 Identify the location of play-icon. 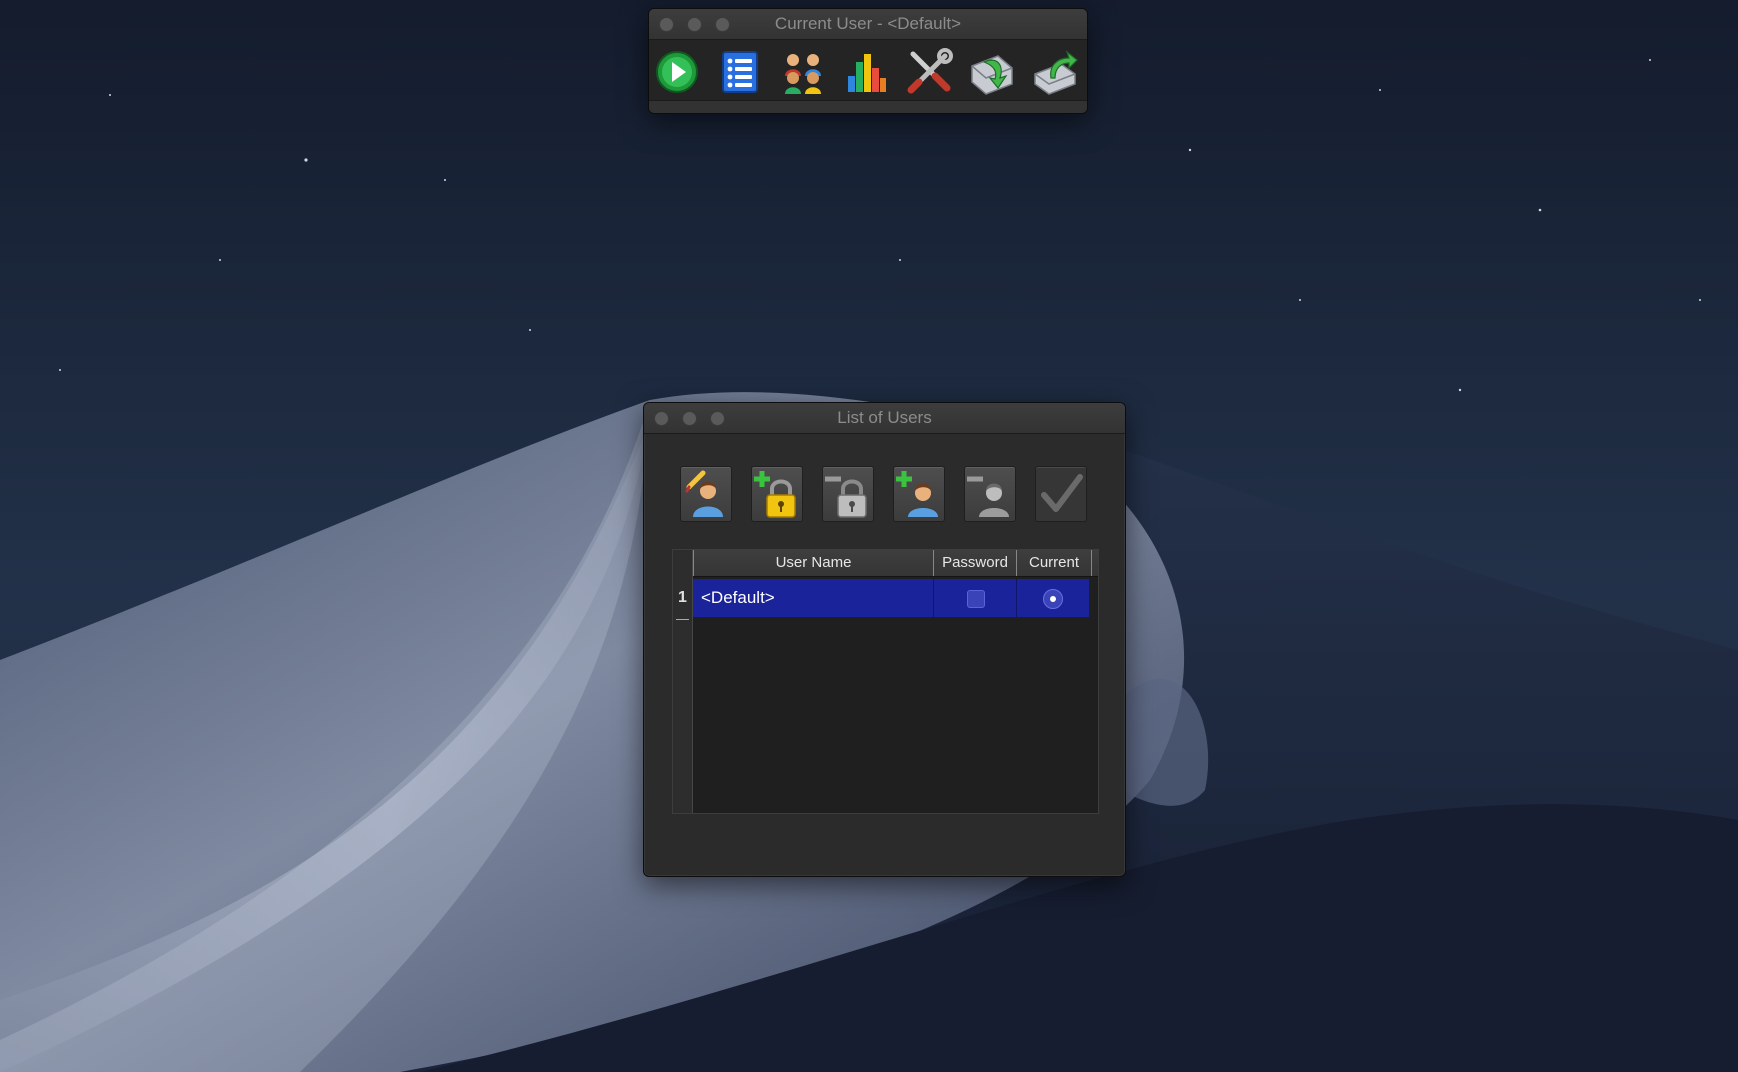
(677, 72).